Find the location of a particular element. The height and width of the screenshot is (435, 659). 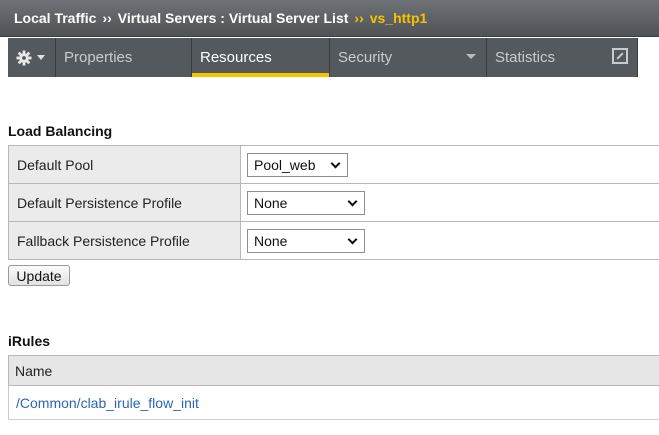

fallback-persistence-label: Fallback Persistence Profile is located at coordinates (124, 240).